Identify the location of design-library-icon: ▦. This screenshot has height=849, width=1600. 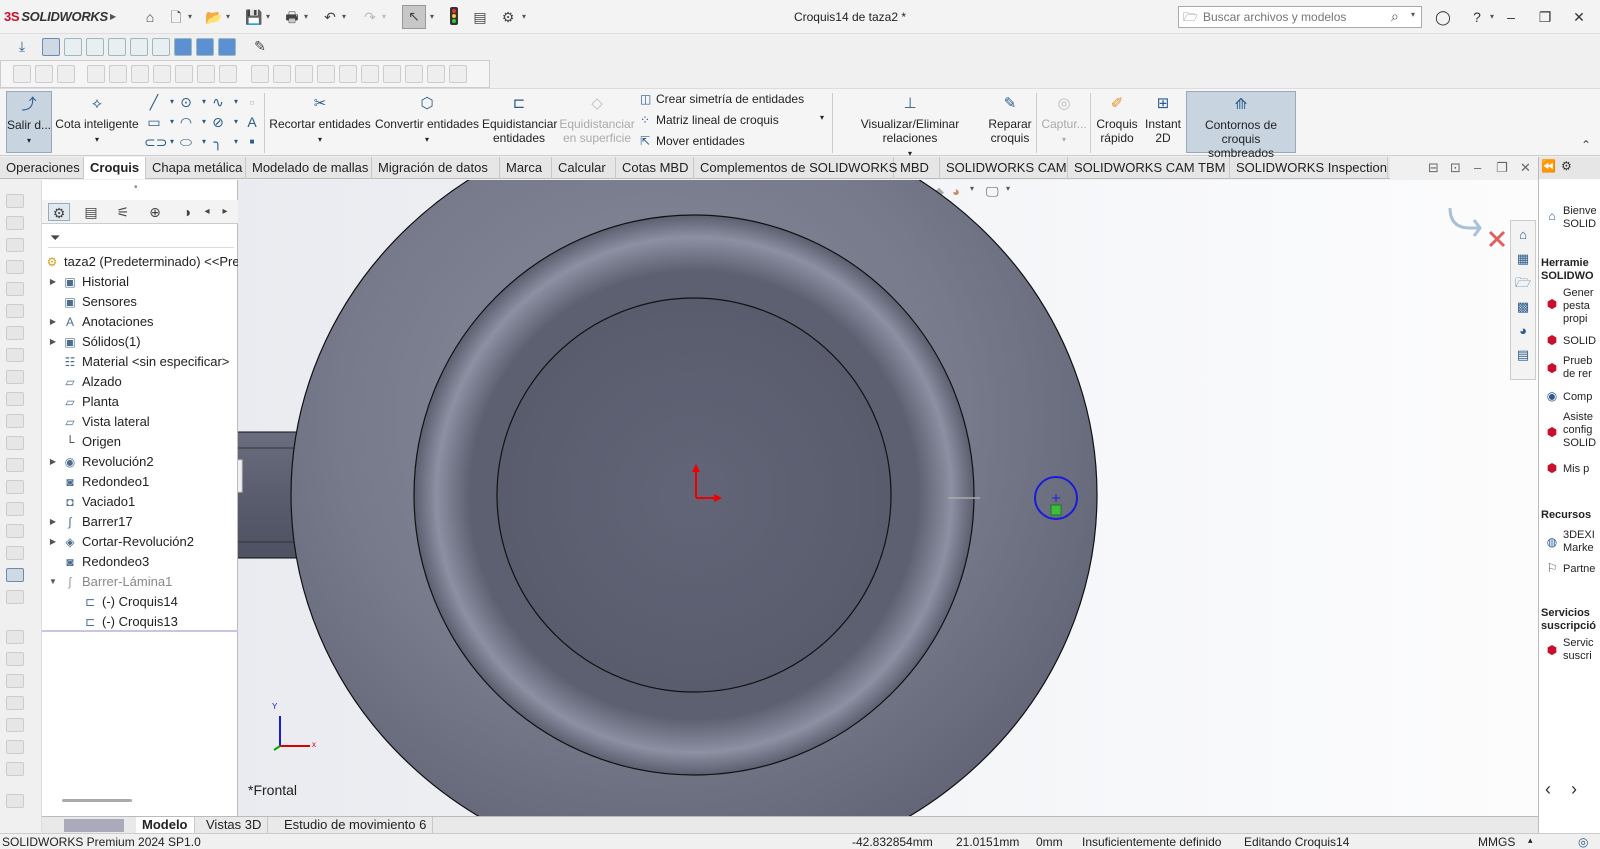
(1523, 259).